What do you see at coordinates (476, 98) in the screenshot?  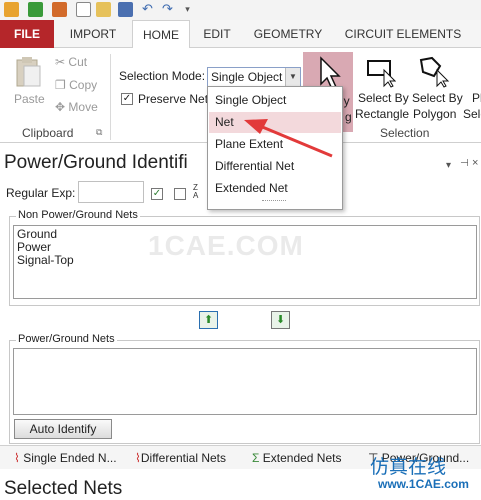 I see `clipped-button-label-1: Pl` at bounding box center [476, 98].